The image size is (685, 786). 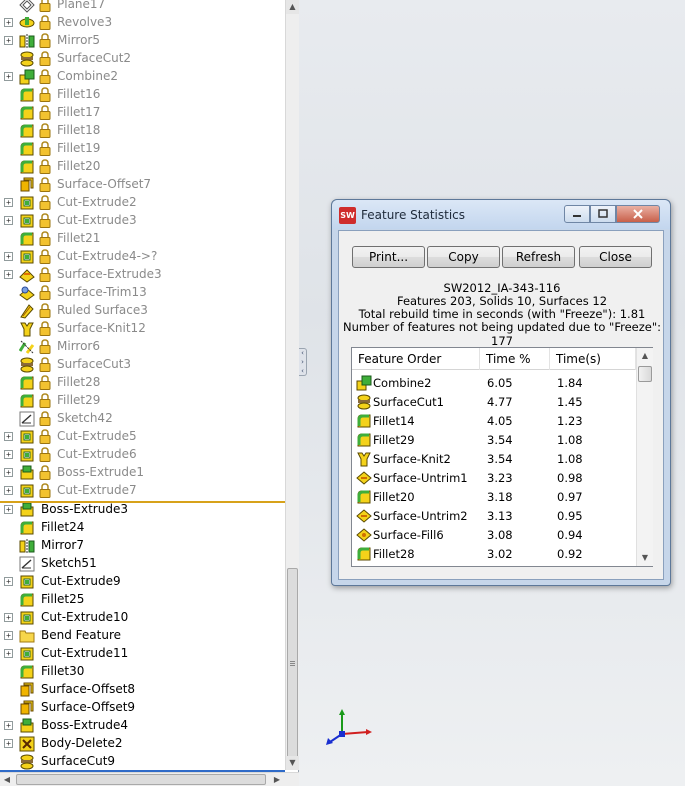 What do you see at coordinates (494, 459) in the screenshot?
I see `table-row: Surface-Knit2 3.54 1.08` at bounding box center [494, 459].